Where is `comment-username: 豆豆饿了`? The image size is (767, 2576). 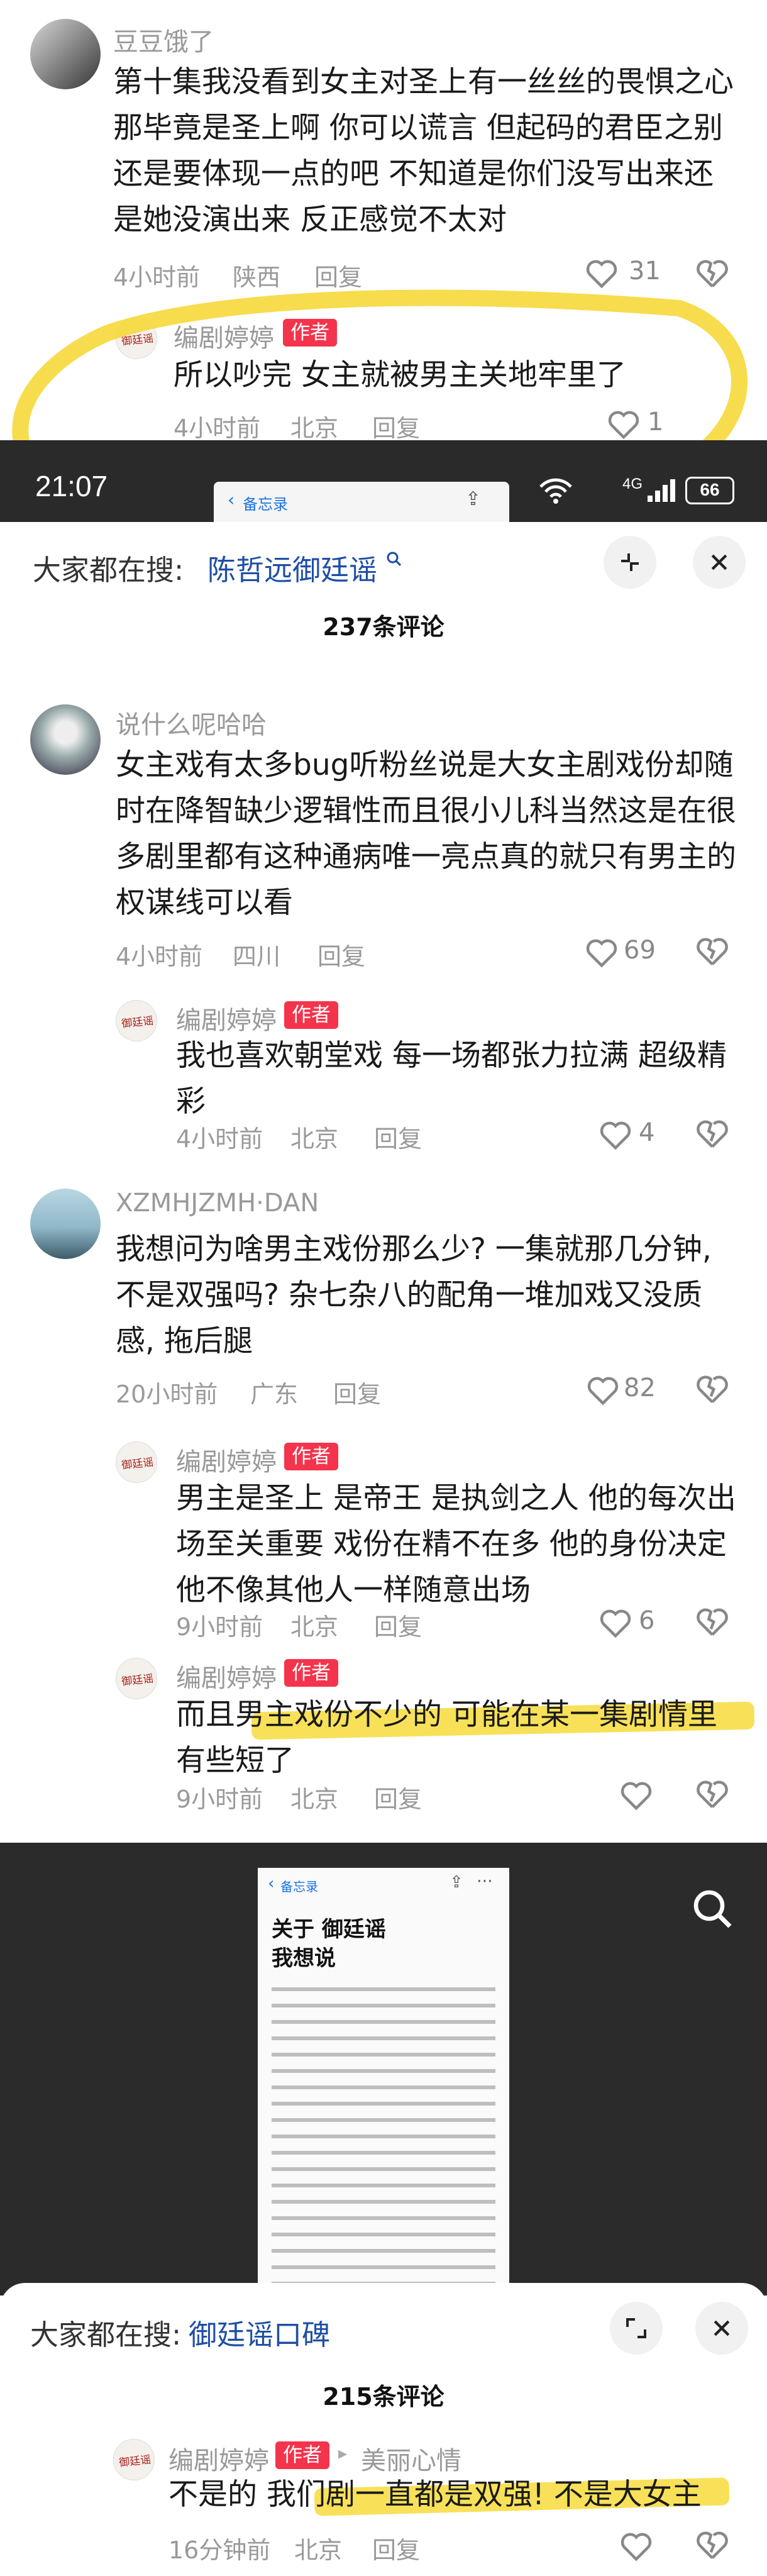
comment-username: 豆豆饿了 is located at coordinates (163, 39).